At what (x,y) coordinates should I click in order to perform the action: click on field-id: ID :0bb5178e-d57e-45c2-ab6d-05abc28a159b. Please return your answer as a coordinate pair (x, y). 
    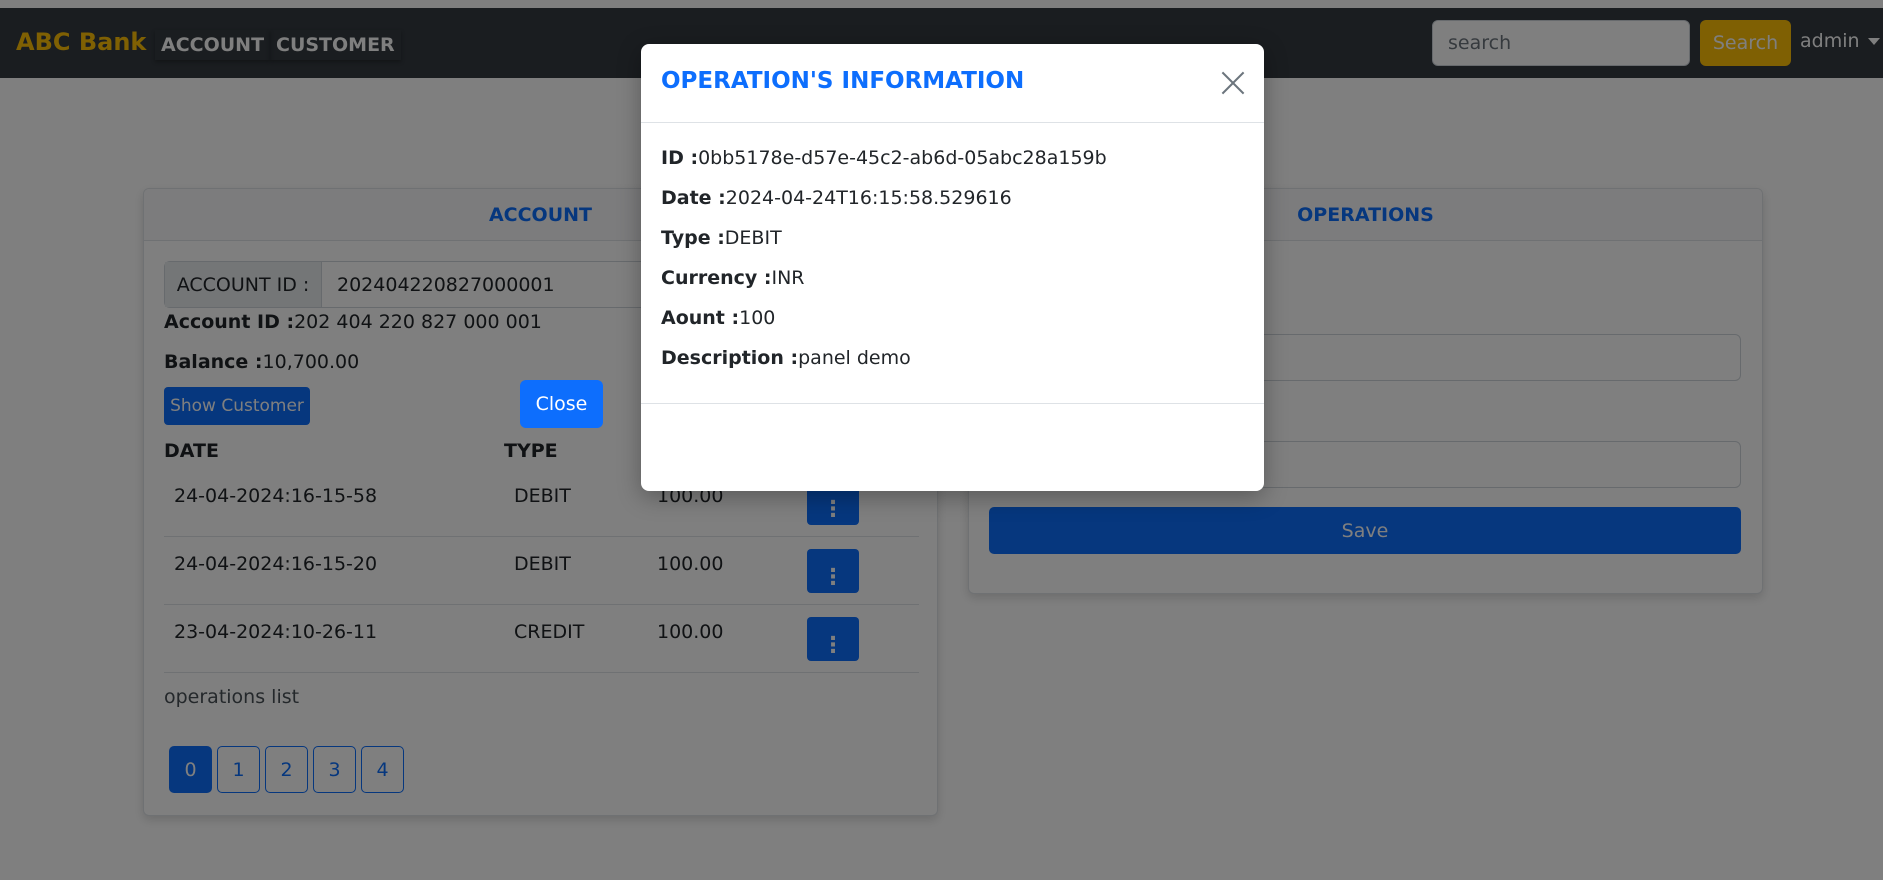
    Looking at the image, I should click on (884, 158).